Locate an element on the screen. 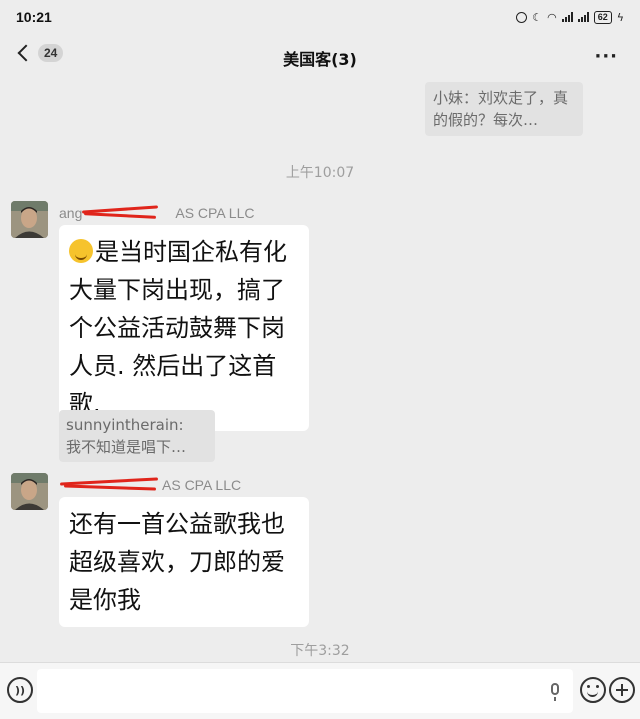 This screenshot has height=719, width=640. charging-icon: ϟ is located at coordinates (620, 17).